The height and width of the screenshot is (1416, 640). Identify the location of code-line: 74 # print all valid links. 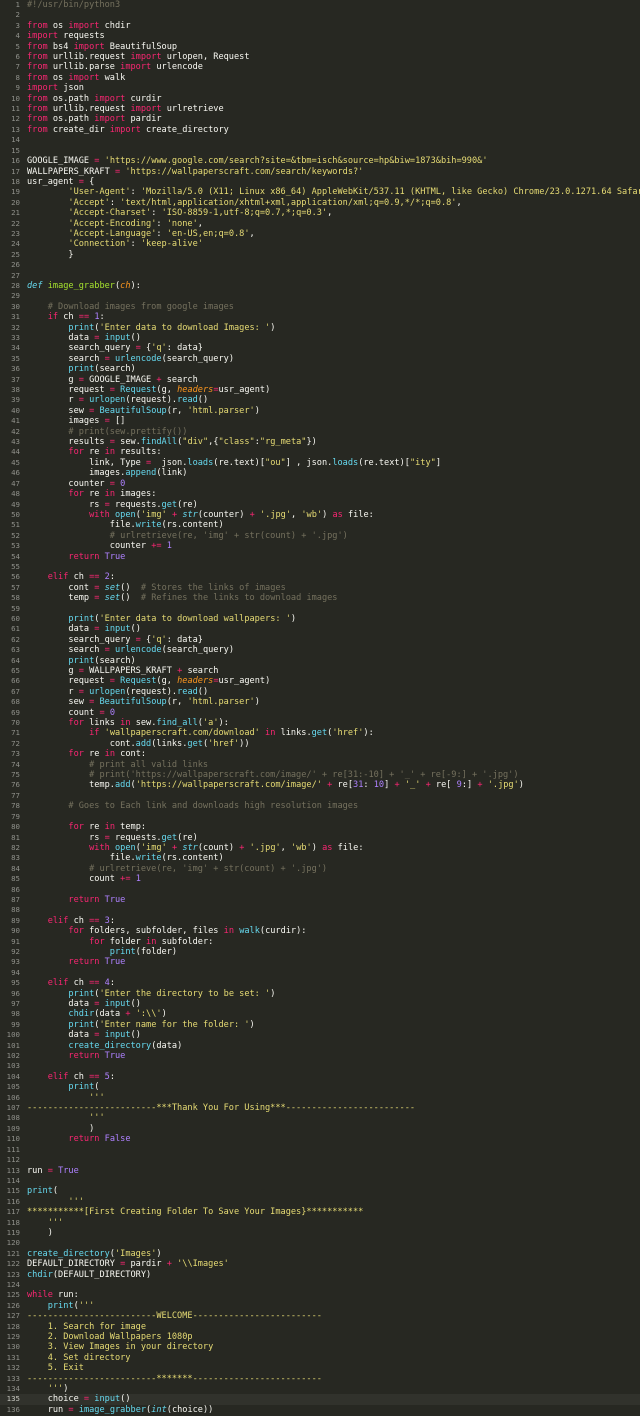
(320, 765).